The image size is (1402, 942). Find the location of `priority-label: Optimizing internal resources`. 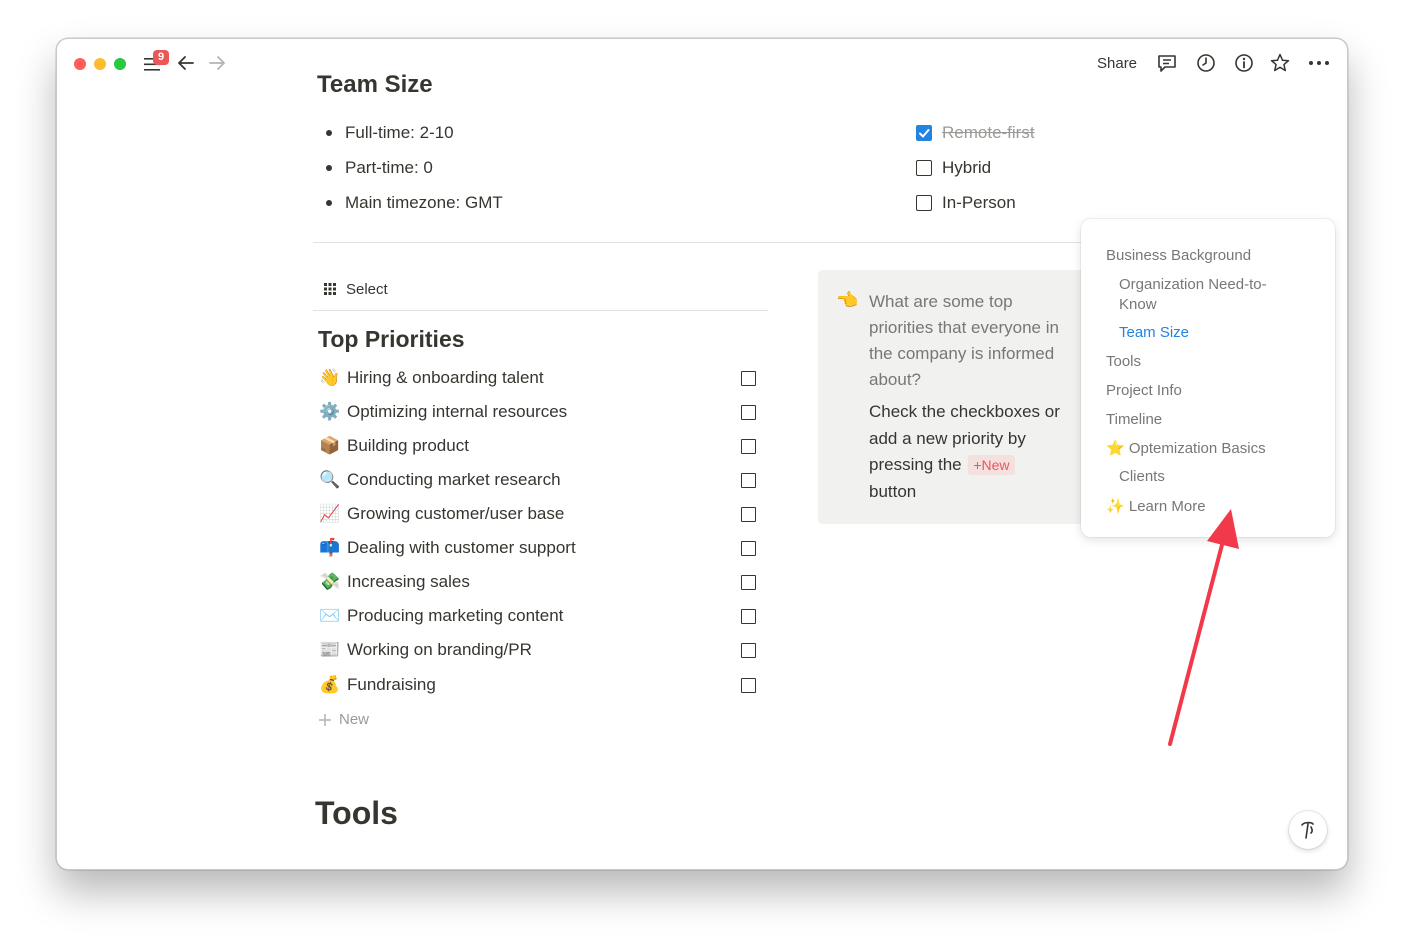

priority-label: Optimizing internal resources is located at coordinates (457, 411).